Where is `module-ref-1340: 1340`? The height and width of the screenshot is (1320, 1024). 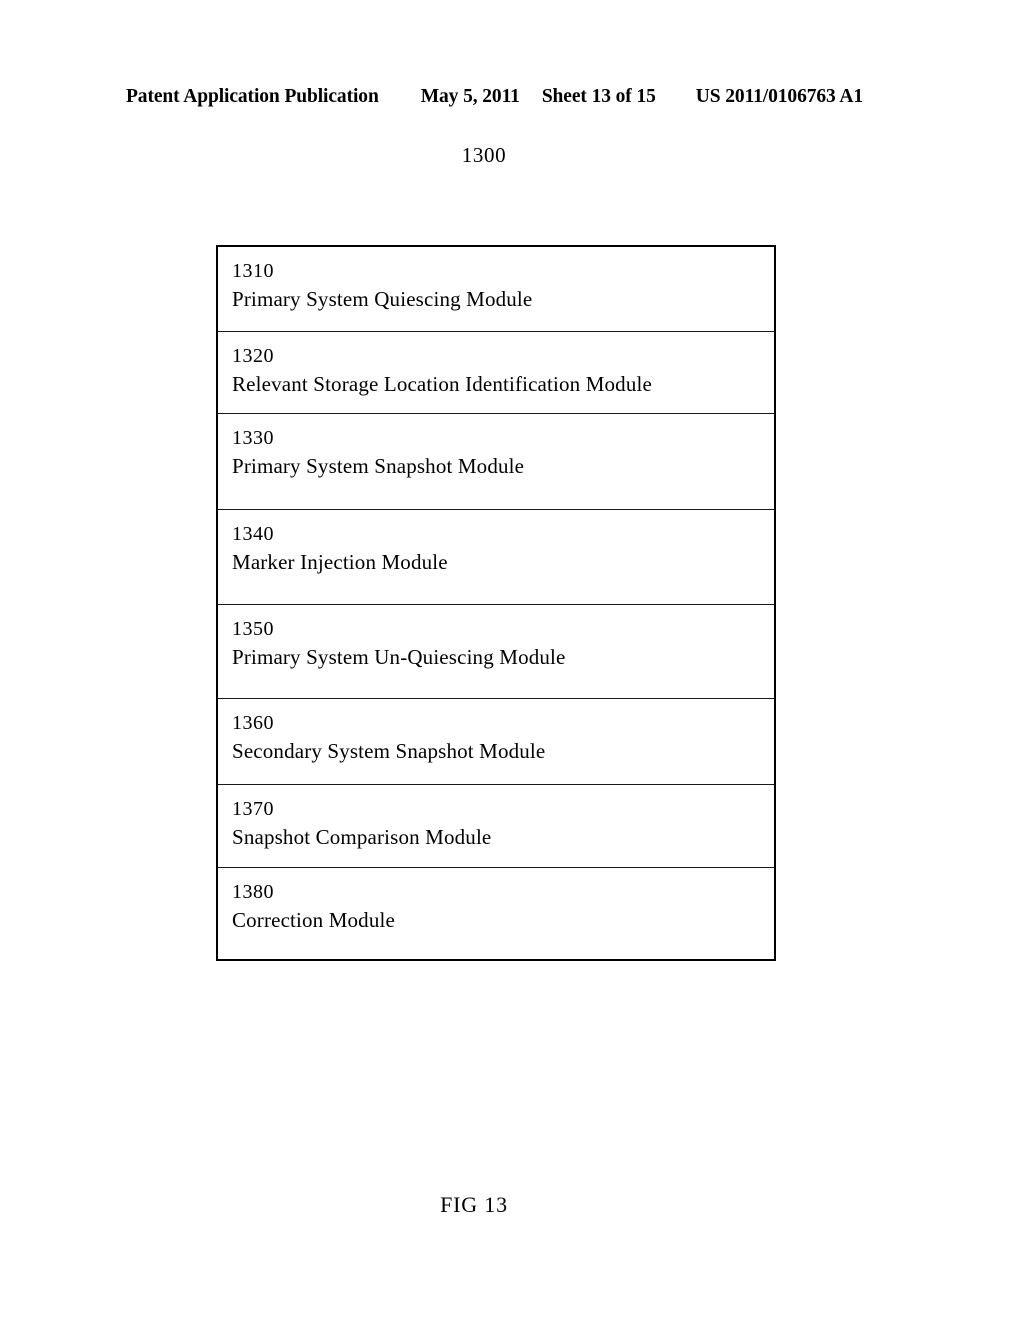 module-ref-1340: 1340 is located at coordinates (253, 534).